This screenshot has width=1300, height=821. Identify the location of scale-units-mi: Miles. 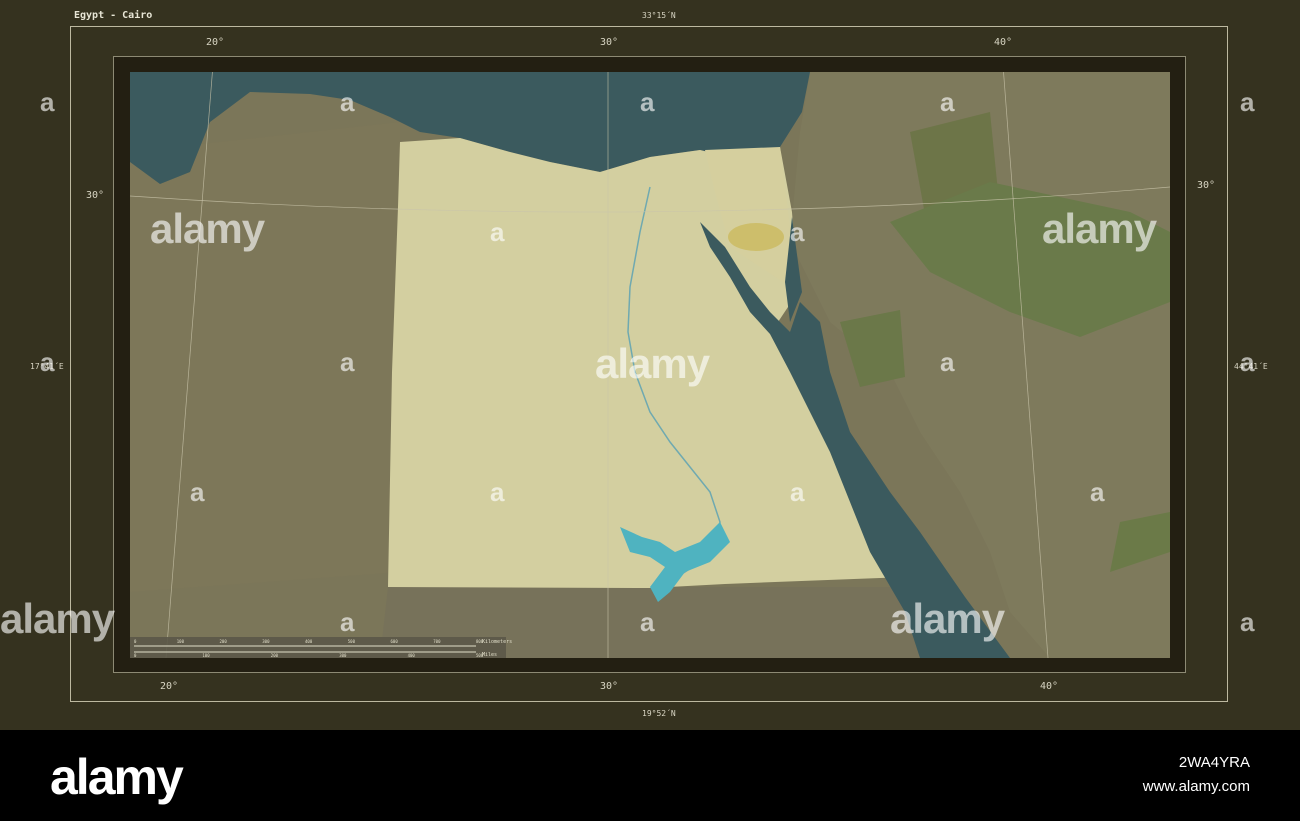
(489, 655).